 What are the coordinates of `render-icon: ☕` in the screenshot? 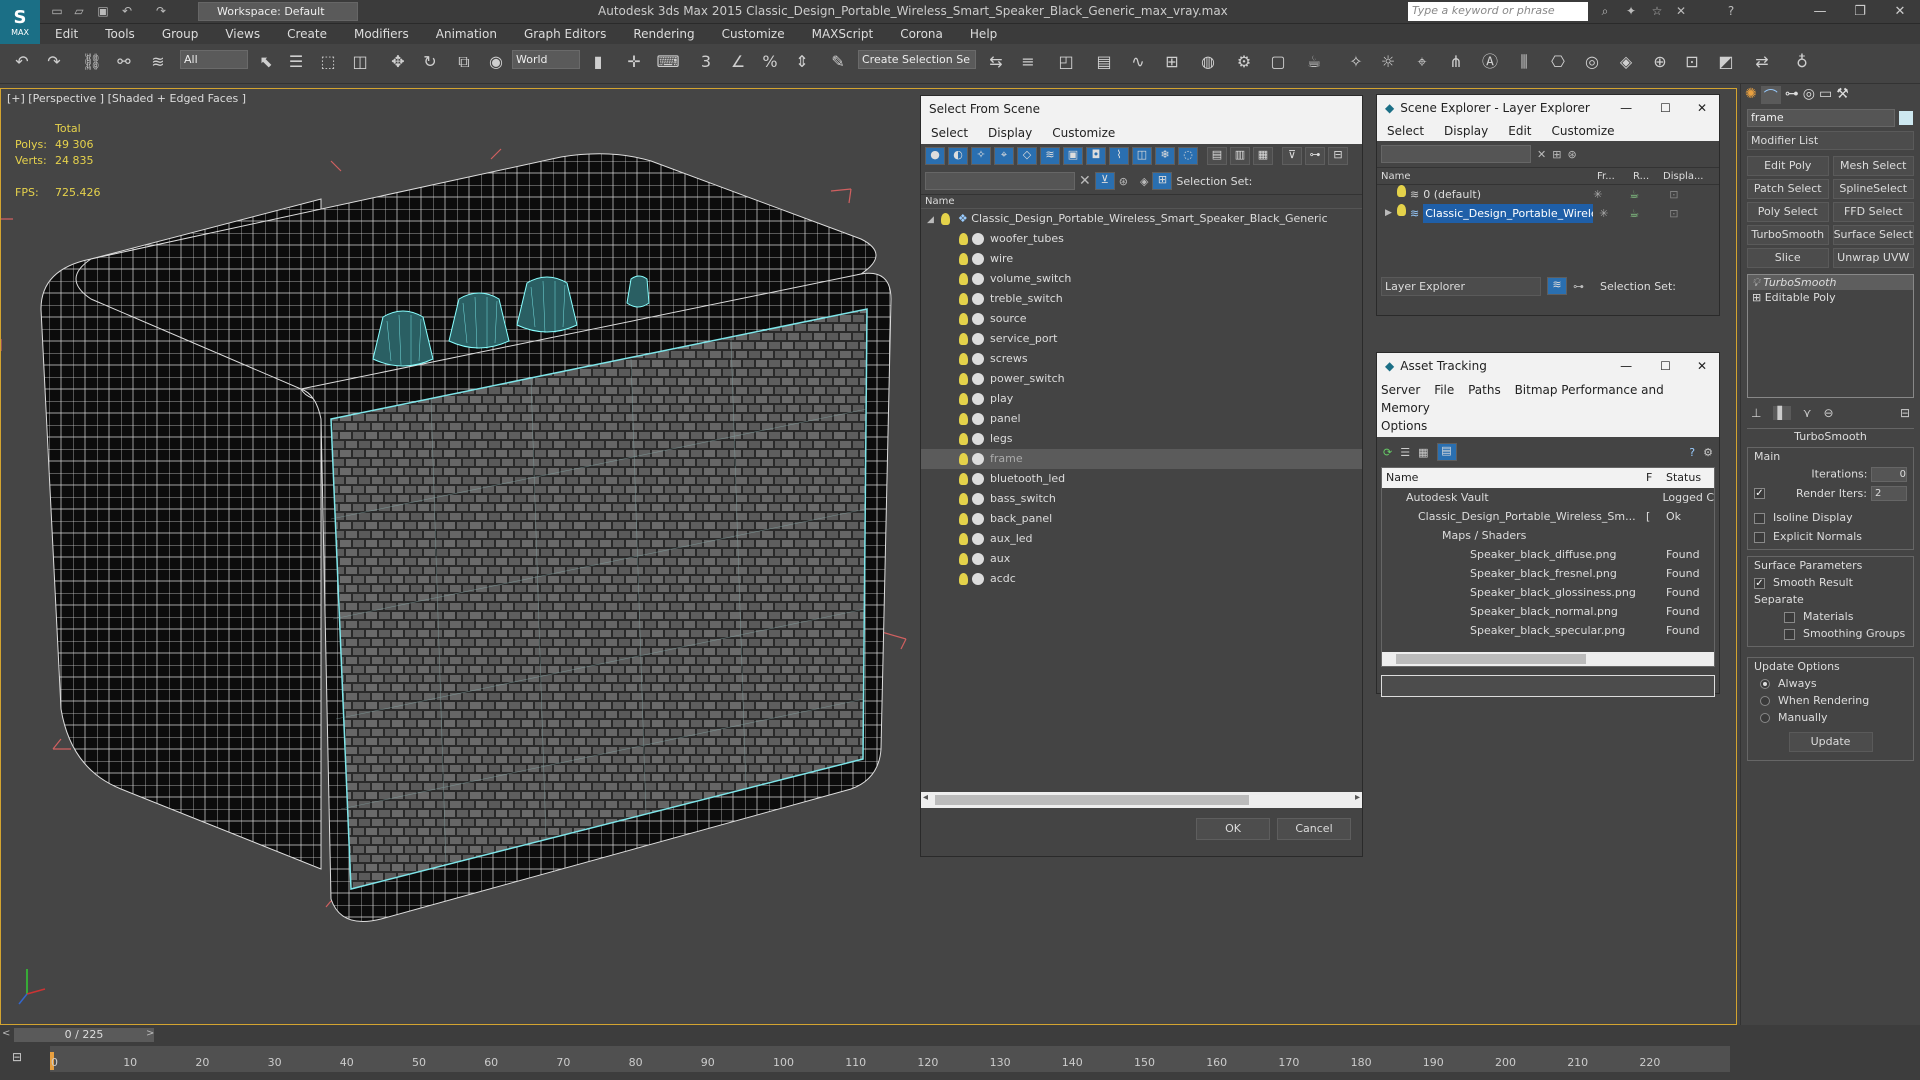 It's located at (1649, 213).